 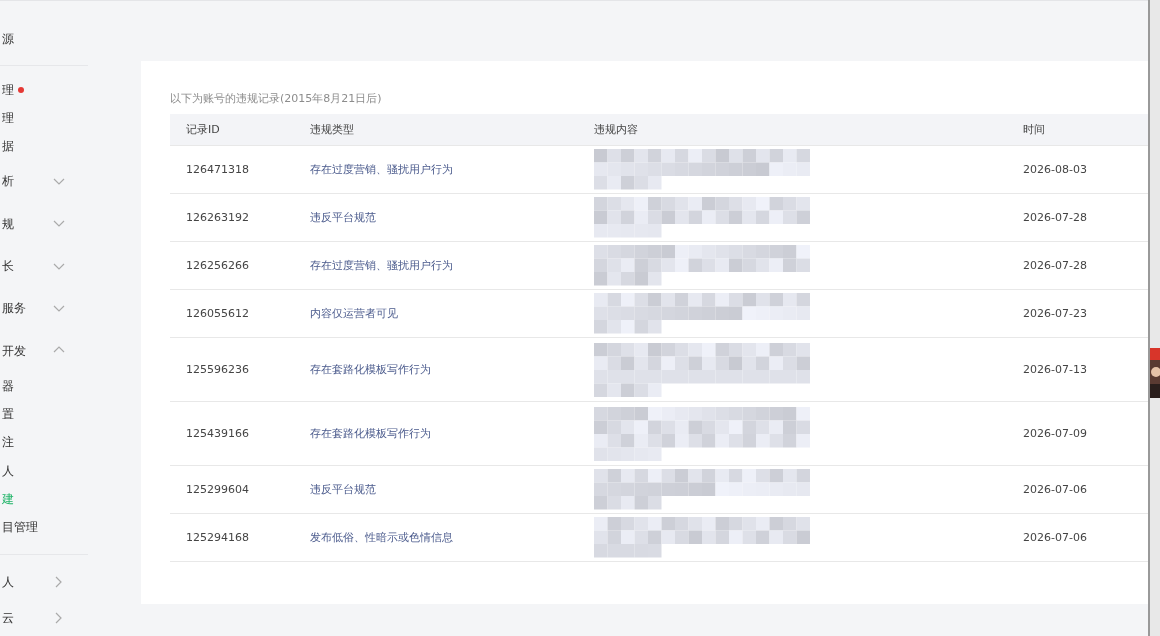 What do you see at coordinates (8, 618) in the screenshot?
I see `sidebar-link: 云` at bounding box center [8, 618].